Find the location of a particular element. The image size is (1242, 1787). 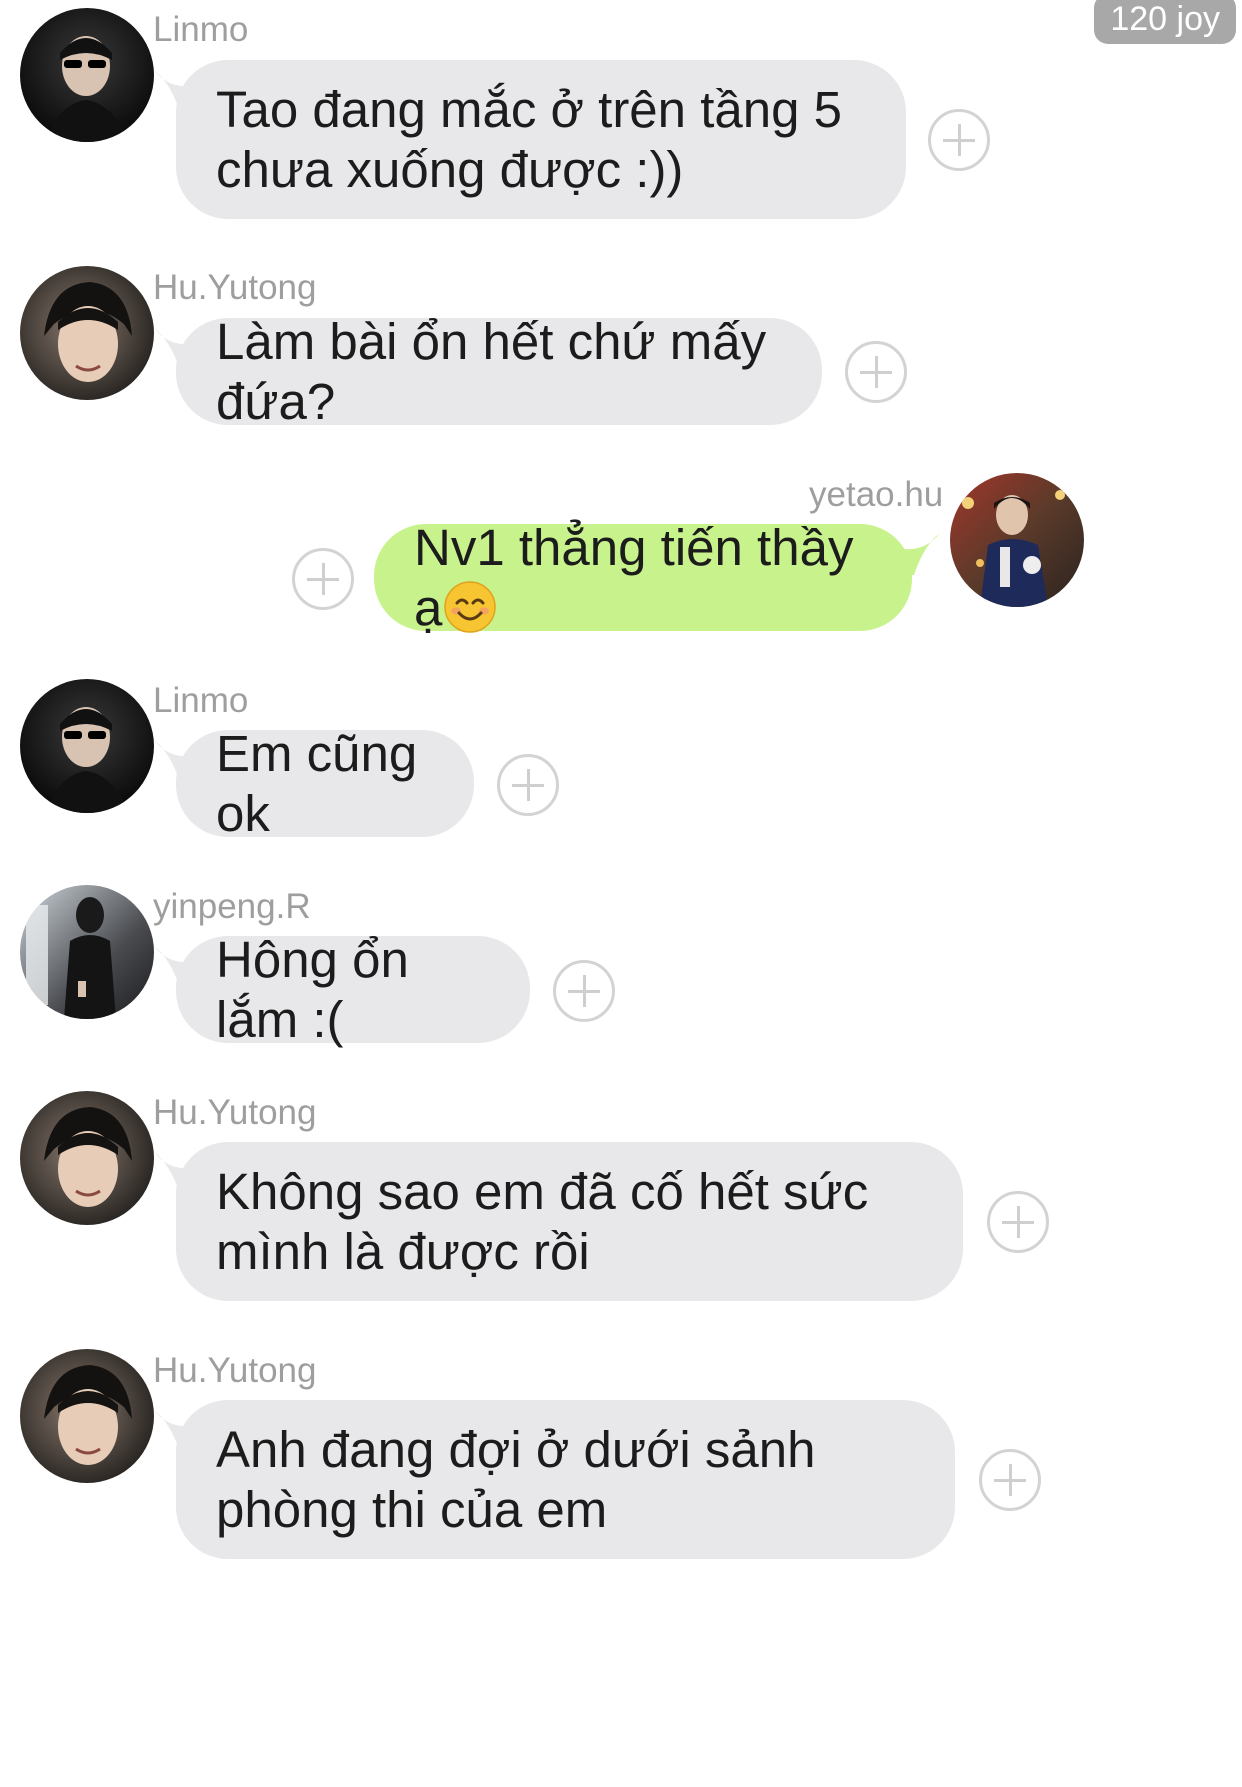

message-bubble: Em cũng ok is located at coordinates (325, 783).